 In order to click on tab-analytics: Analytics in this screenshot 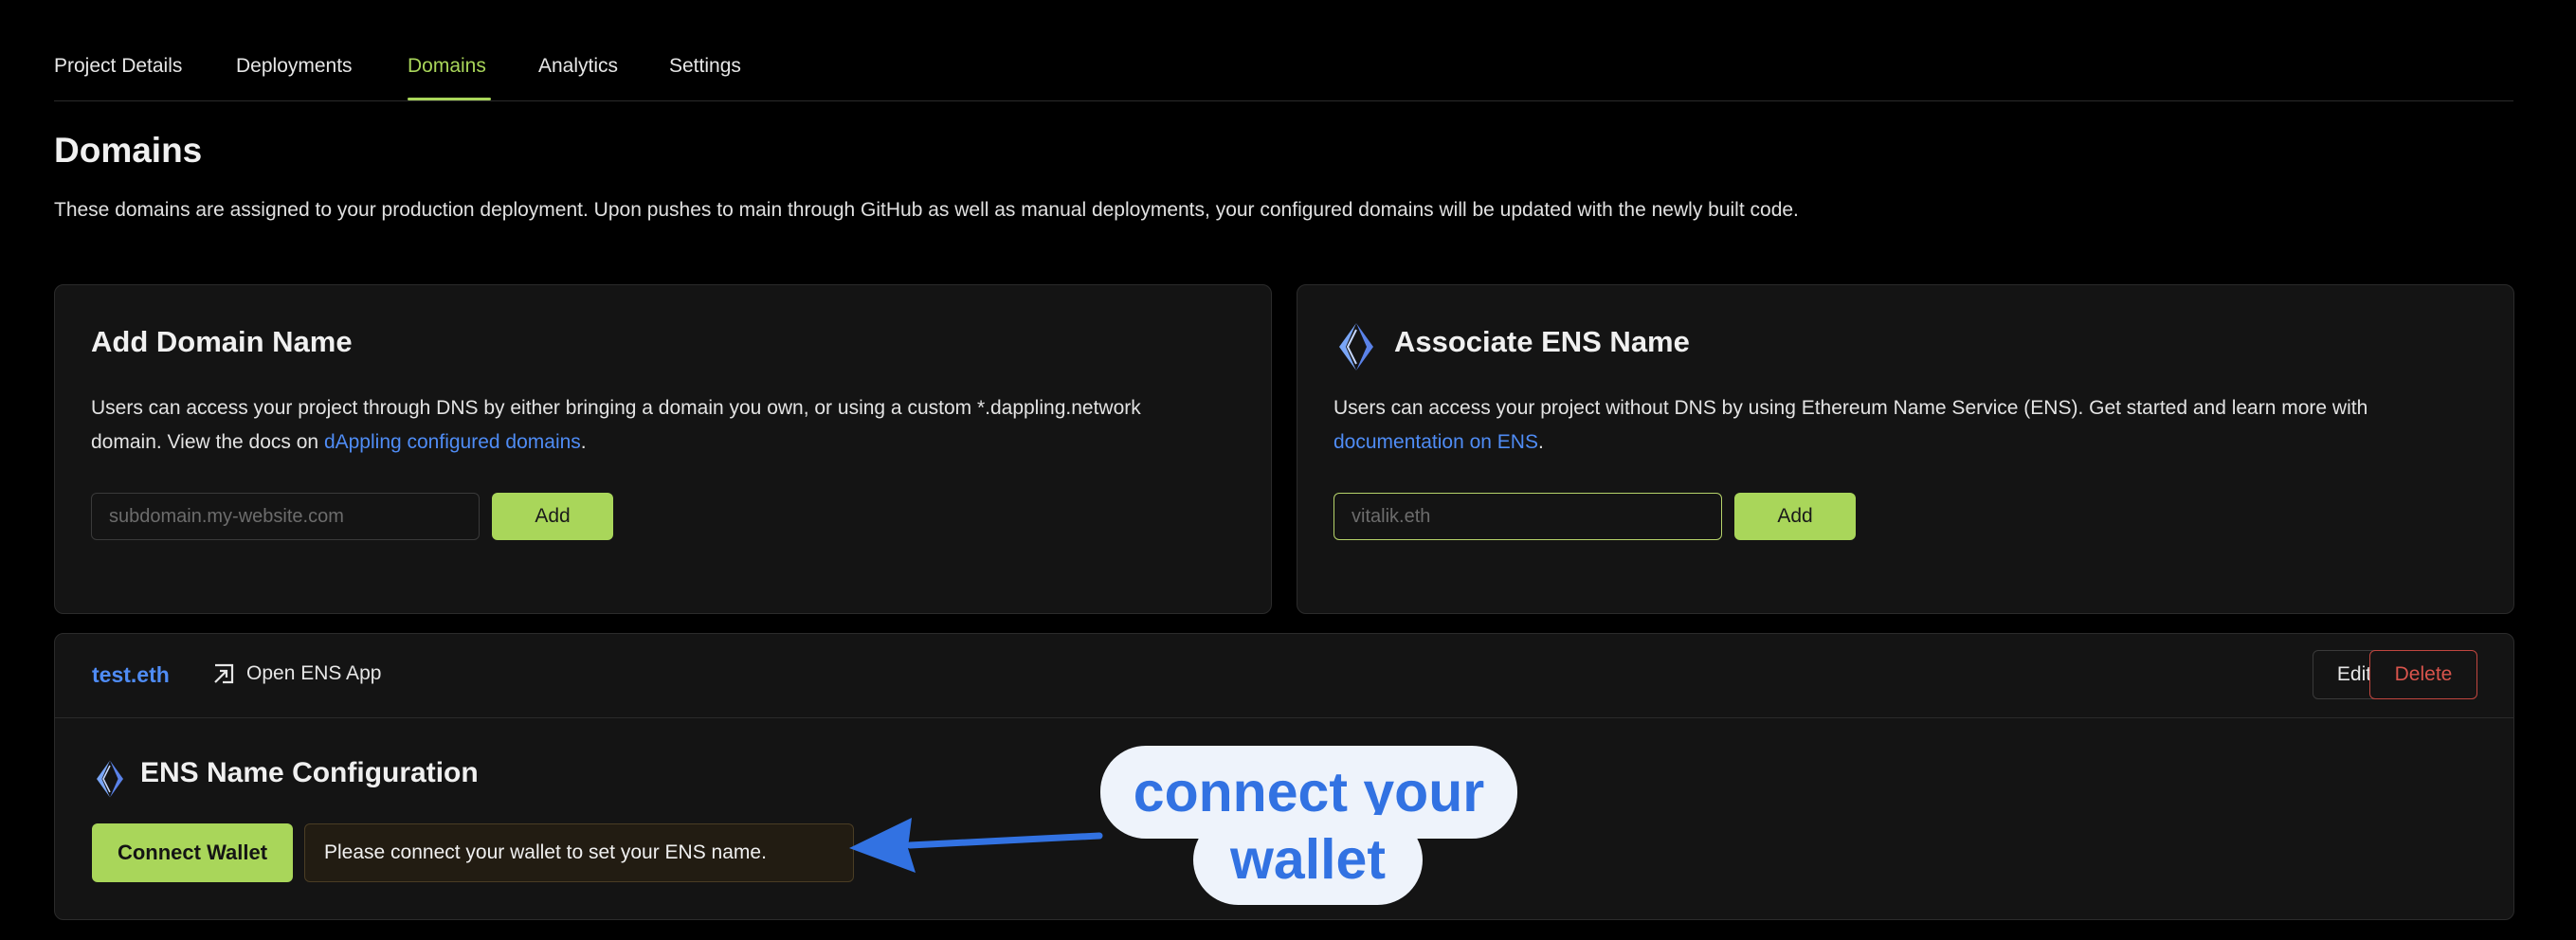, I will do `click(578, 66)`.